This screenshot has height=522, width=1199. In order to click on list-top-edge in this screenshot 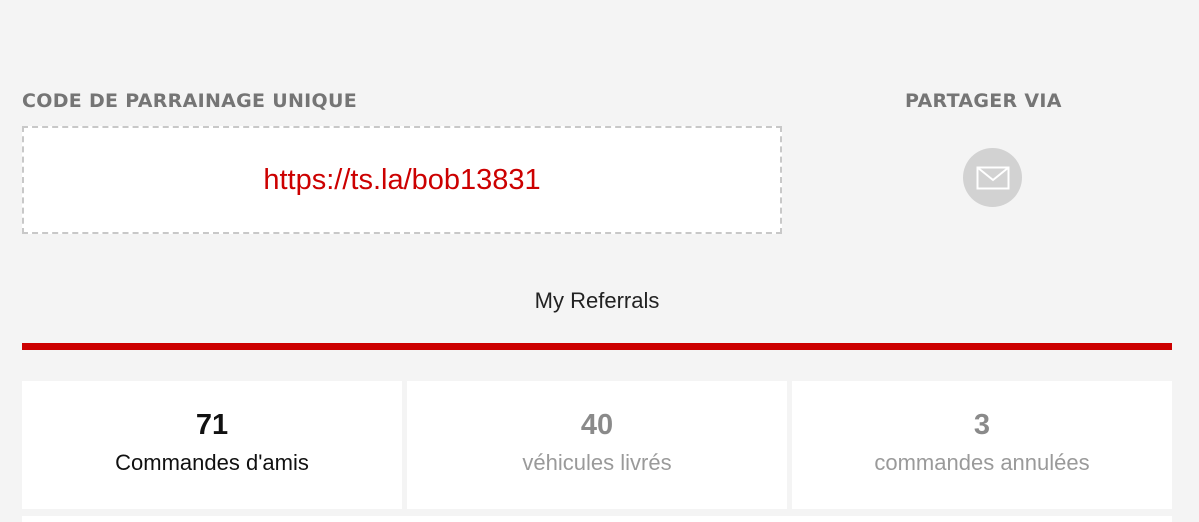, I will do `click(597, 519)`.